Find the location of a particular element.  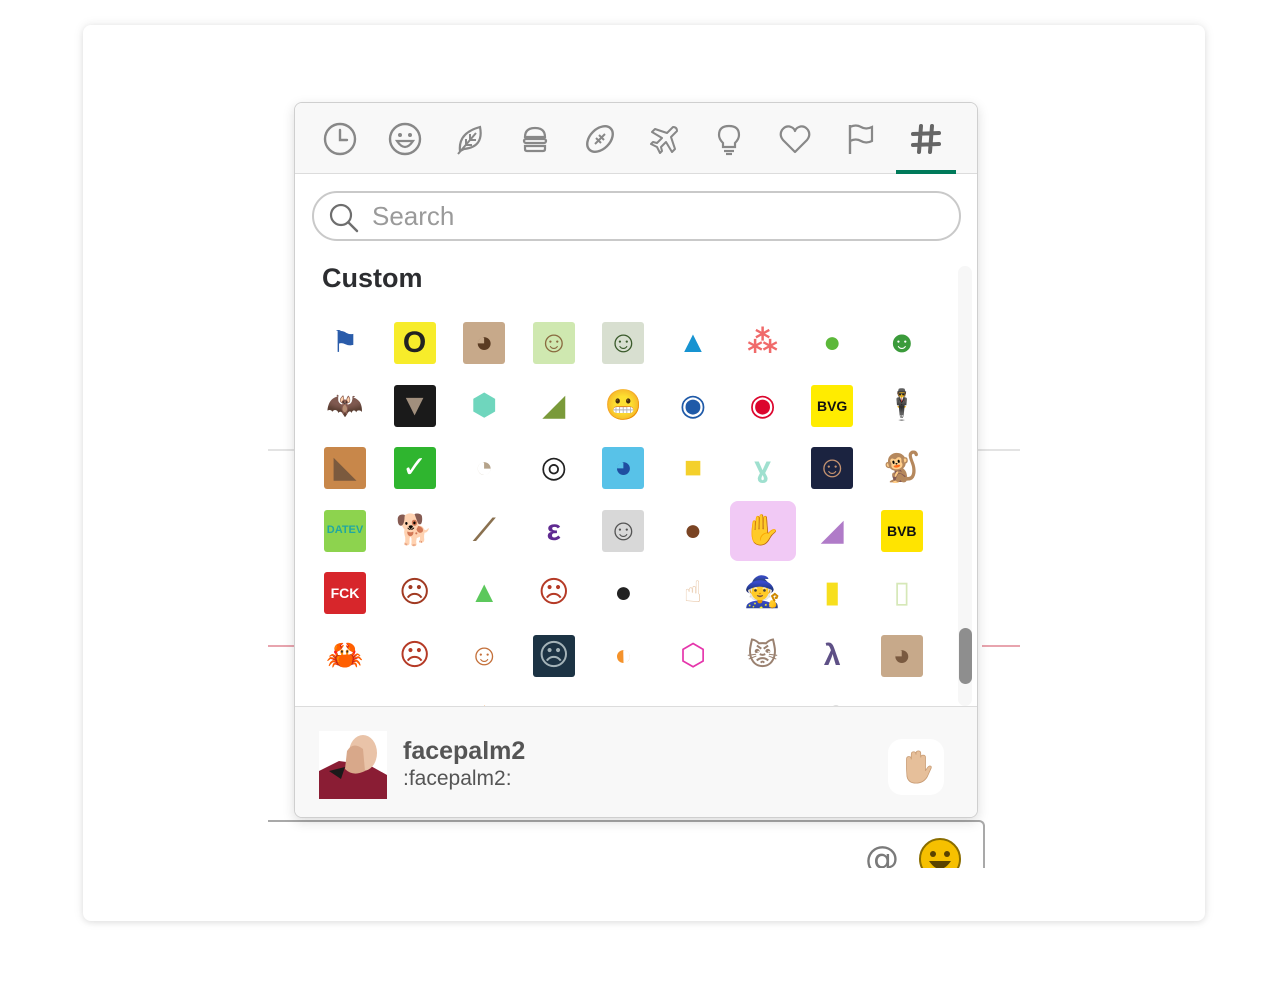

tab-activity is located at coordinates (600, 139).